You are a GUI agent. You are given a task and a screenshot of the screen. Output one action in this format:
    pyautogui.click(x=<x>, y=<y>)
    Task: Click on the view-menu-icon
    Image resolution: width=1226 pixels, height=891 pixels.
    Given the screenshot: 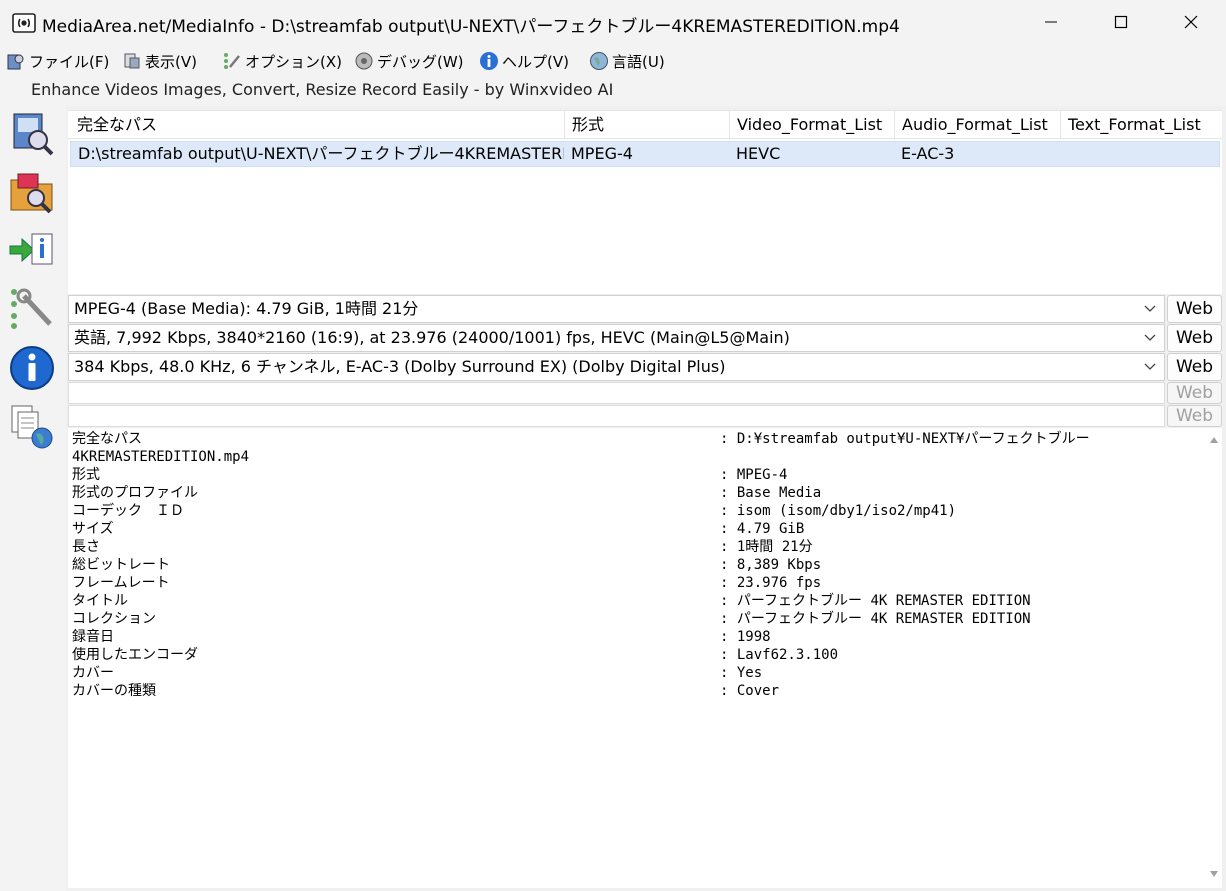 What is the action you would take?
    pyautogui.click(x=132, y=61)
    